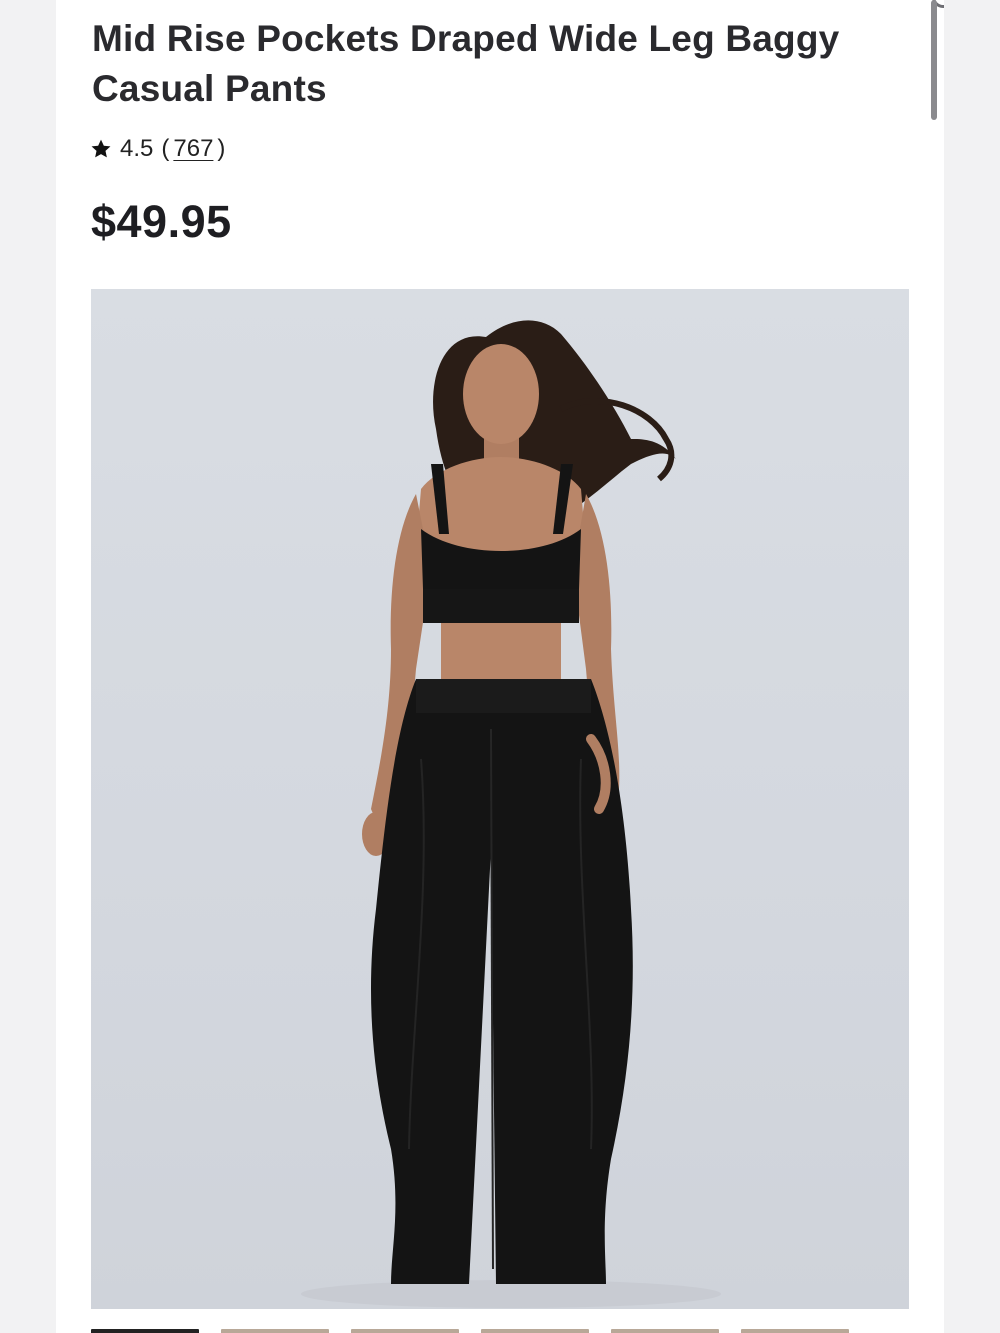 This screenshot has width=1000, height=1333. What do you see at coordinates (193, 149) in the screenshot?
I see `review-count-link: 767` at bounding box center [193, 149].